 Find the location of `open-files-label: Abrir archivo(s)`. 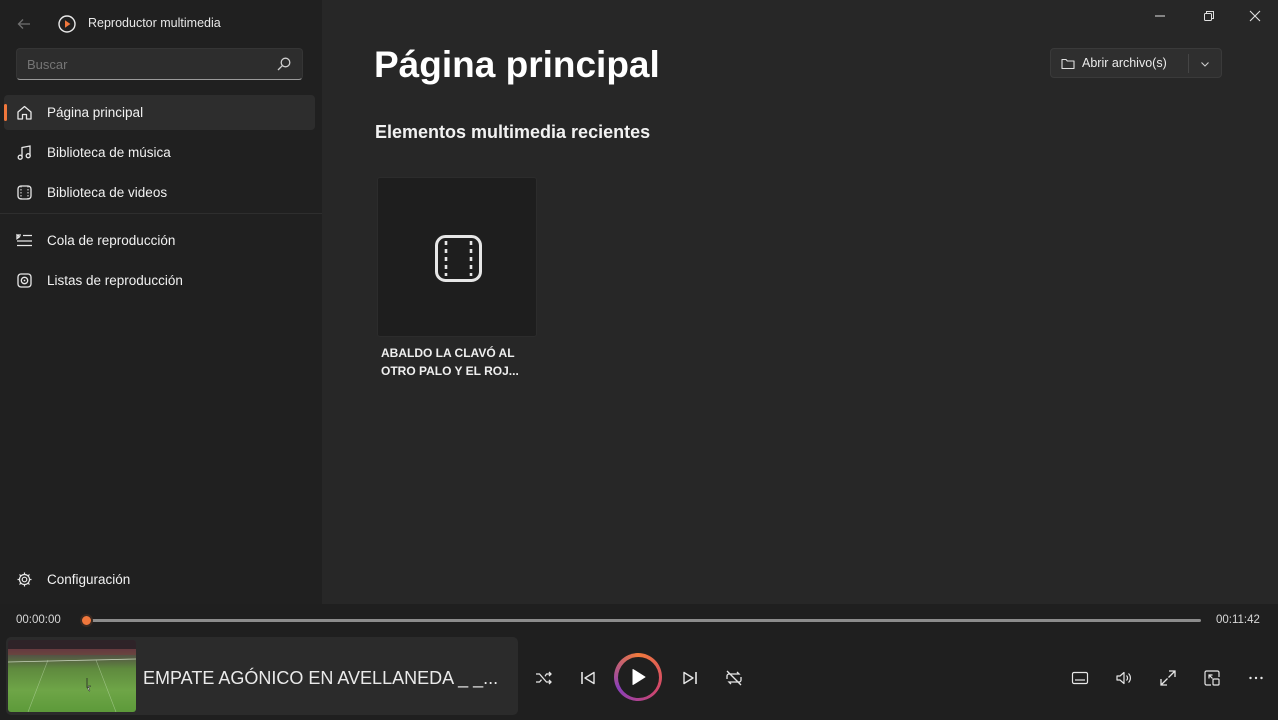

open-files-label: Abrir archivo(s) is located at coordinates (1124, 63).